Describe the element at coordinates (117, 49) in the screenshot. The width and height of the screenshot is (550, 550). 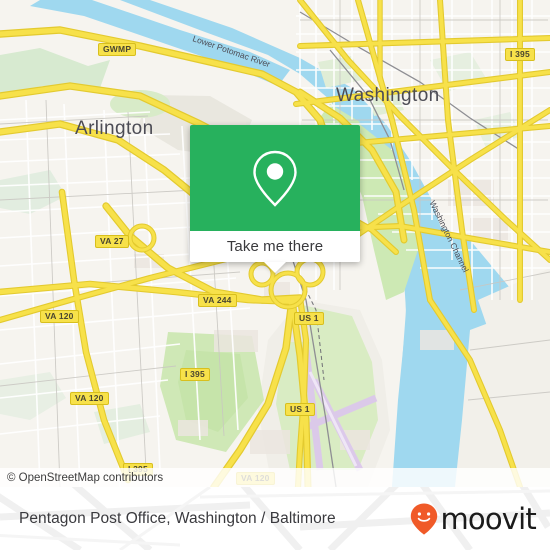
I see `road-shield-gwmp: GWMP` at that location.